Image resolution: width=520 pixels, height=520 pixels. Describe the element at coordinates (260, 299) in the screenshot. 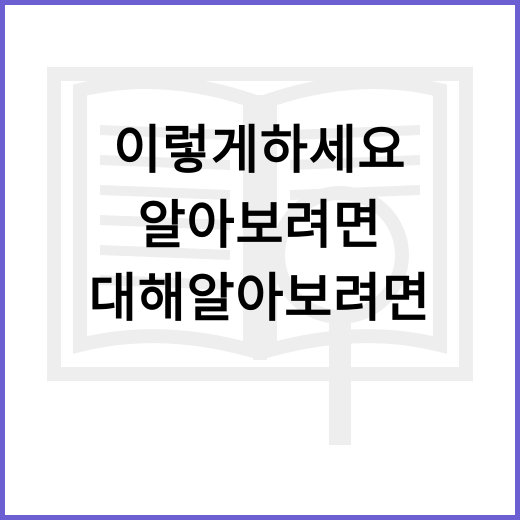

I see `title-line-3: 대해알아보려면` at that location.